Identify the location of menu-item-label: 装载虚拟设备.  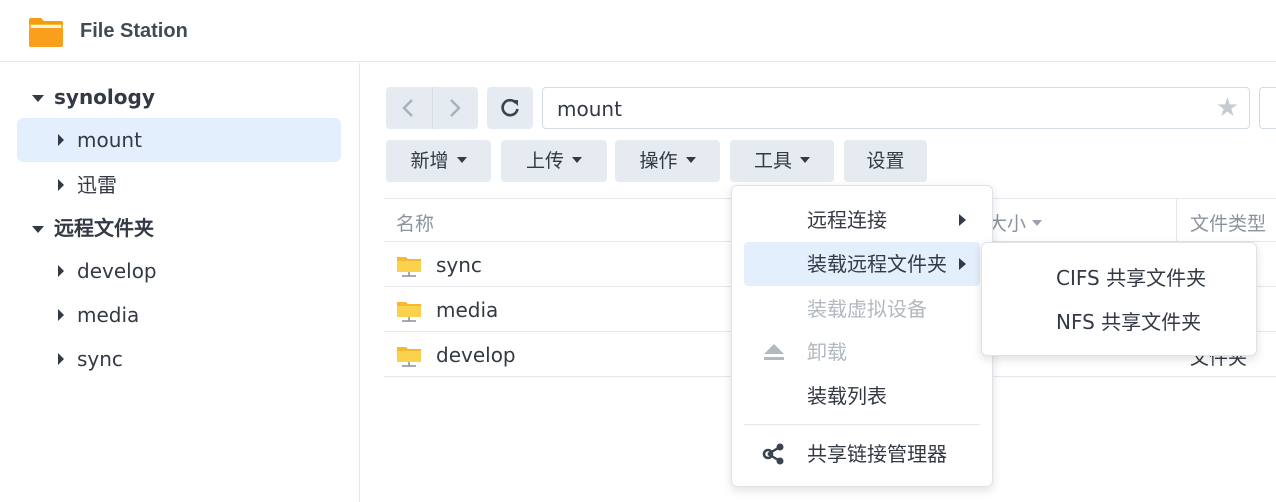
(867, 309).